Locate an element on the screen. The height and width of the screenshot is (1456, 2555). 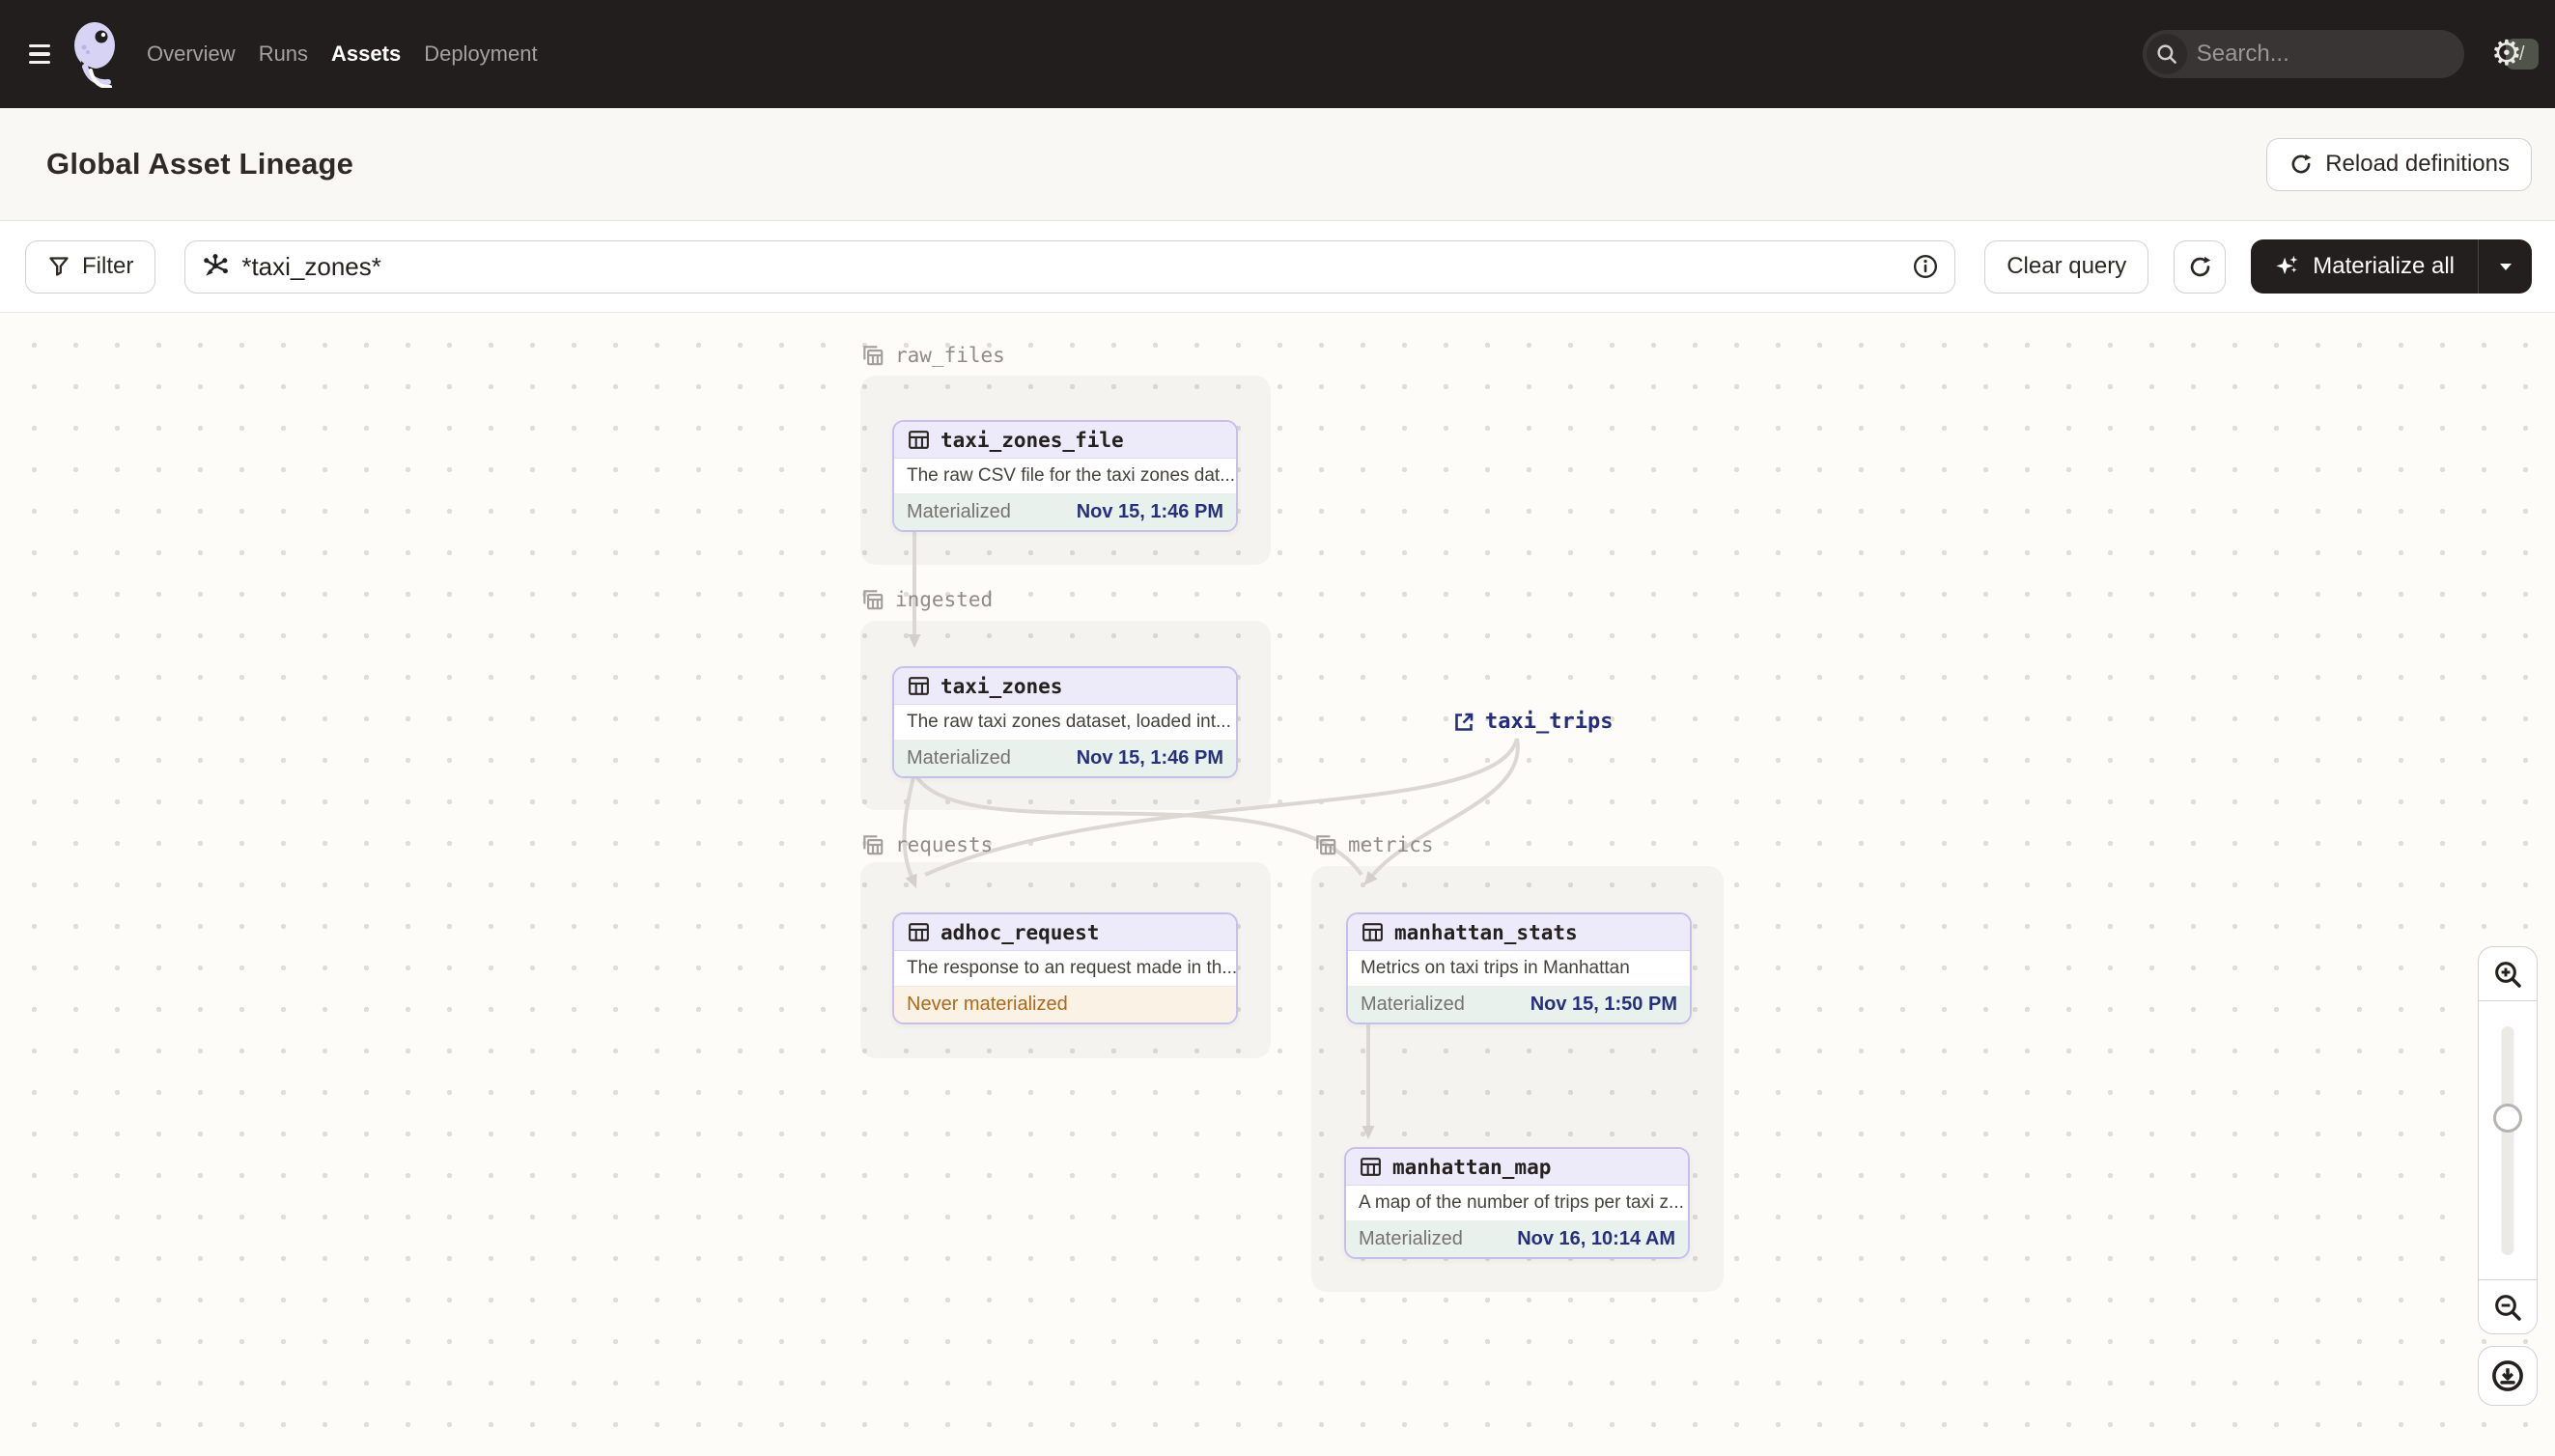
zoom-slider is located at coordinates (2508, 1140).